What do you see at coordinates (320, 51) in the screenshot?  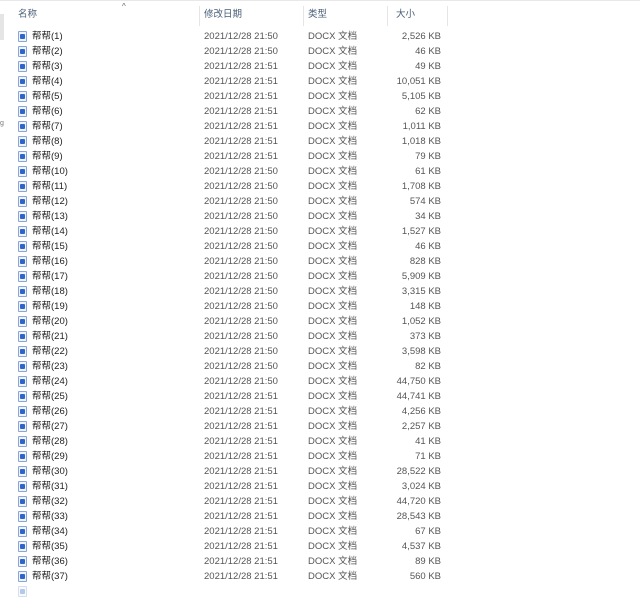 I see `file-row: 帮帮(2) 2021/12/28 21:50 DOCX 文档 46 KB` at bounding box center [320, 51].